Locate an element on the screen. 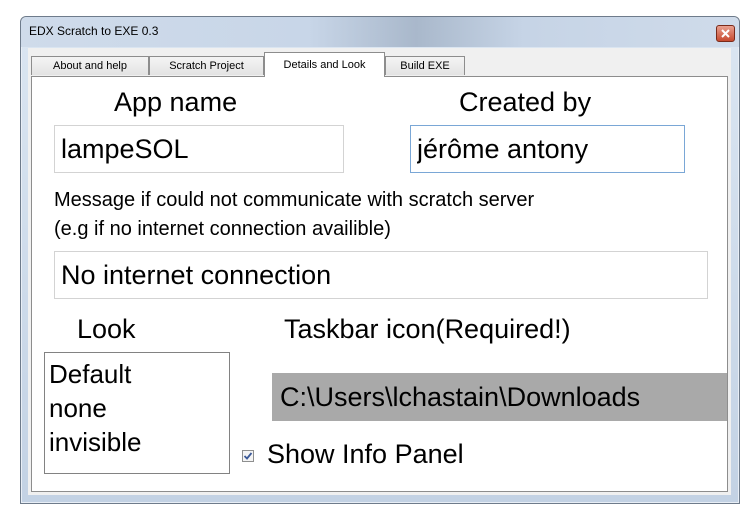 This screenshot has width=752, height=512. offline-message-input is located at coordinates (381, 275).